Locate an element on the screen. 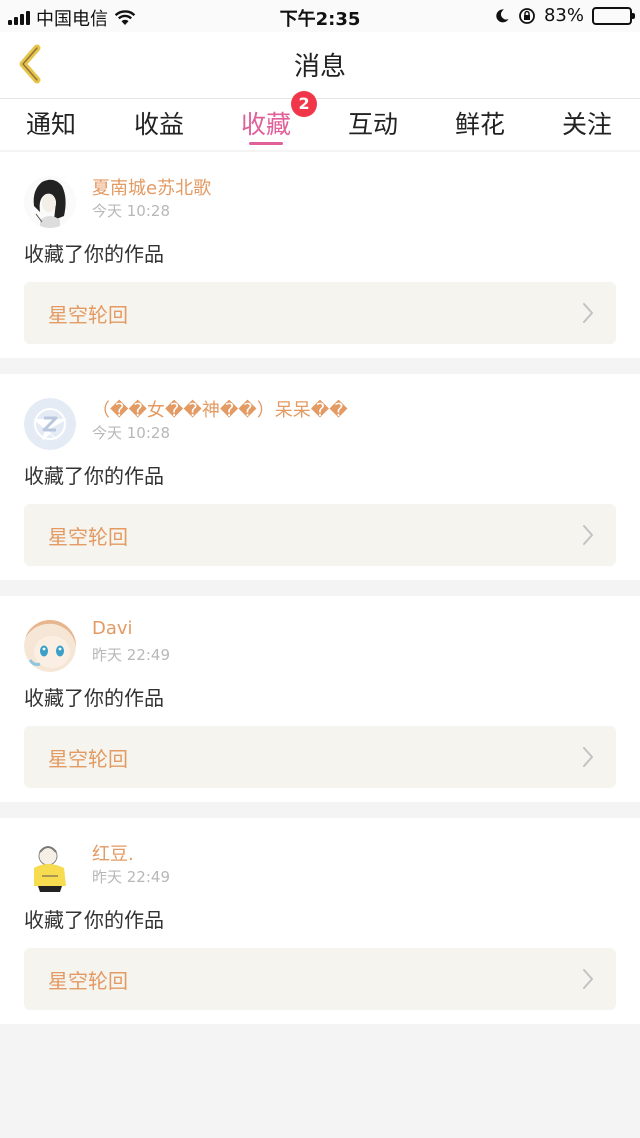 This screenshot has height=1138, width=640. tab-label: 互动 is located at coordinates (373, 124).